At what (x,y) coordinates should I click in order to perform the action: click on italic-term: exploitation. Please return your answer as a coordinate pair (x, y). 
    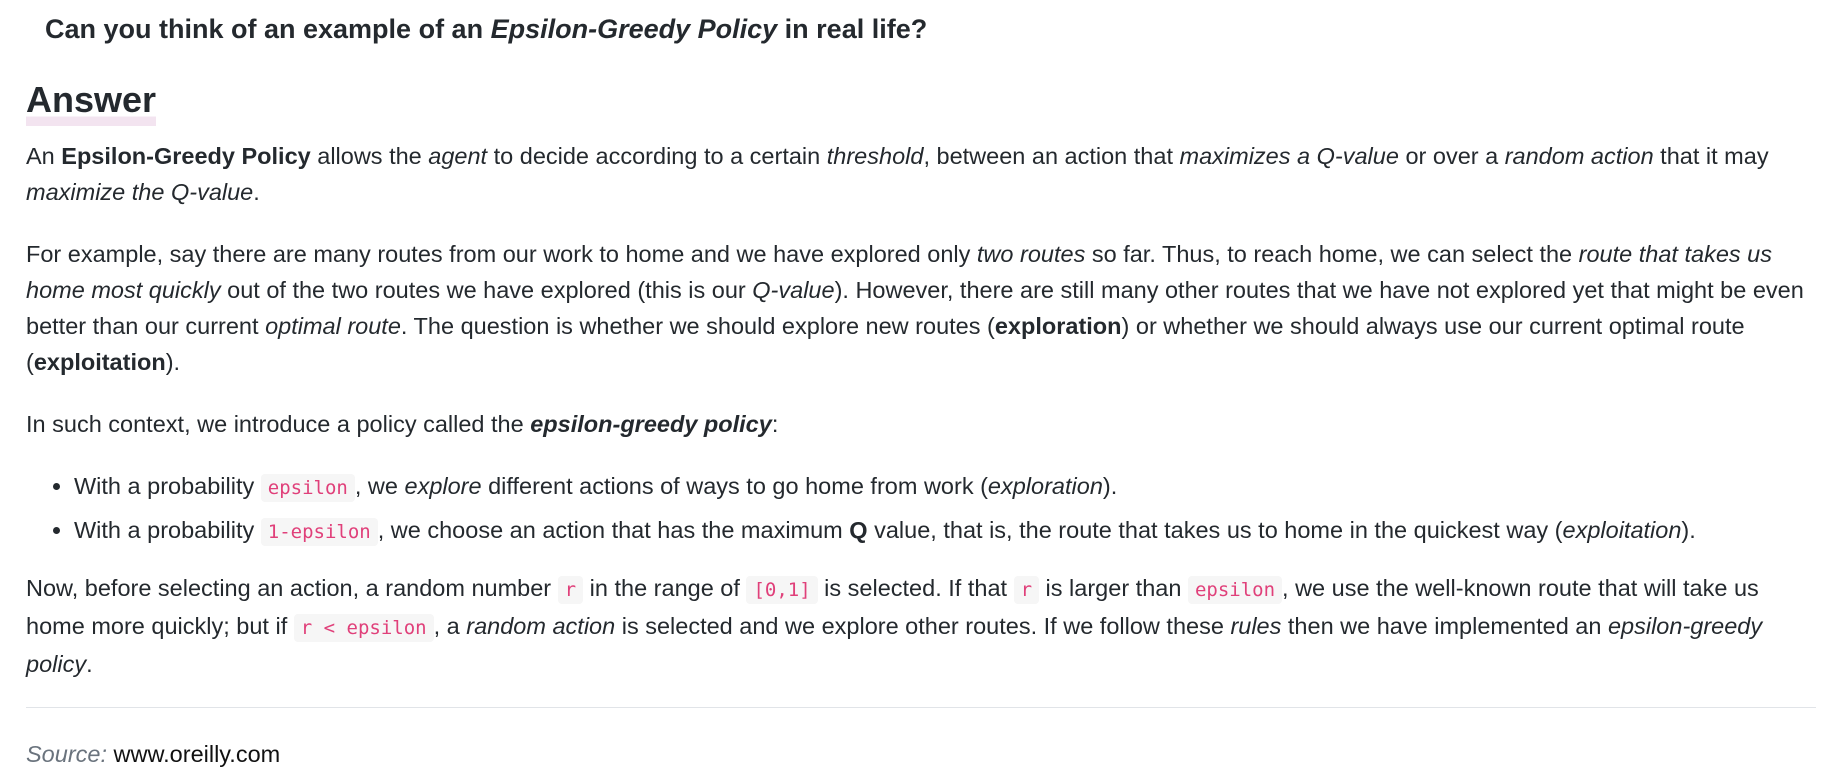
    Looking at the image, I should click on (1622, 530).